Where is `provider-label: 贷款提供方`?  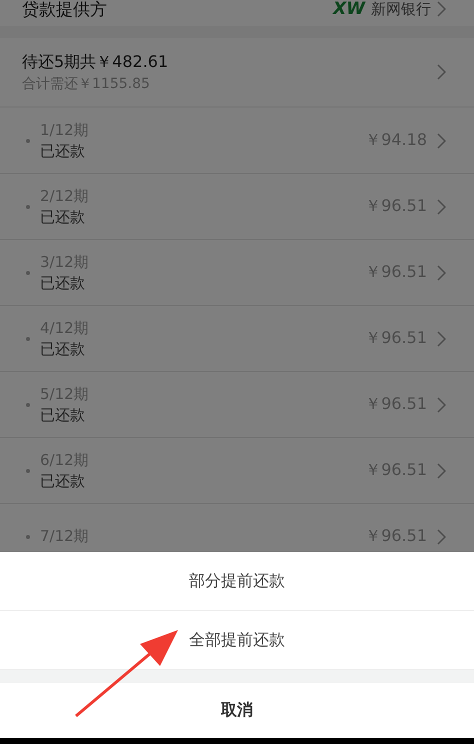
provider-label: 贷款提供方 is located at coordinates (64, 10).